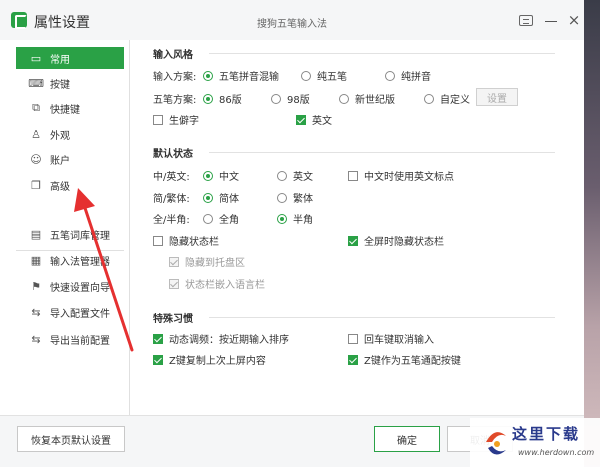 The image size is (600, 467). I want to click on reset-defaults-button: 恢复本页默认设置, so click(71, 439).